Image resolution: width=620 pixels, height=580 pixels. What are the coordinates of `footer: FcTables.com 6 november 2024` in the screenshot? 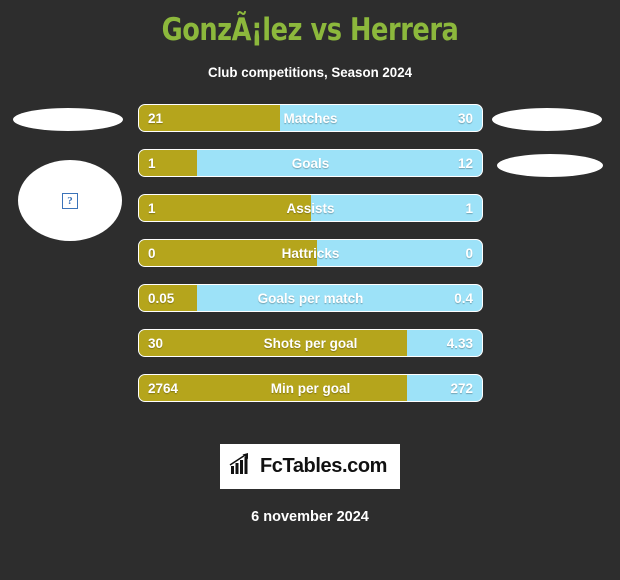 It's located at (310, 484).